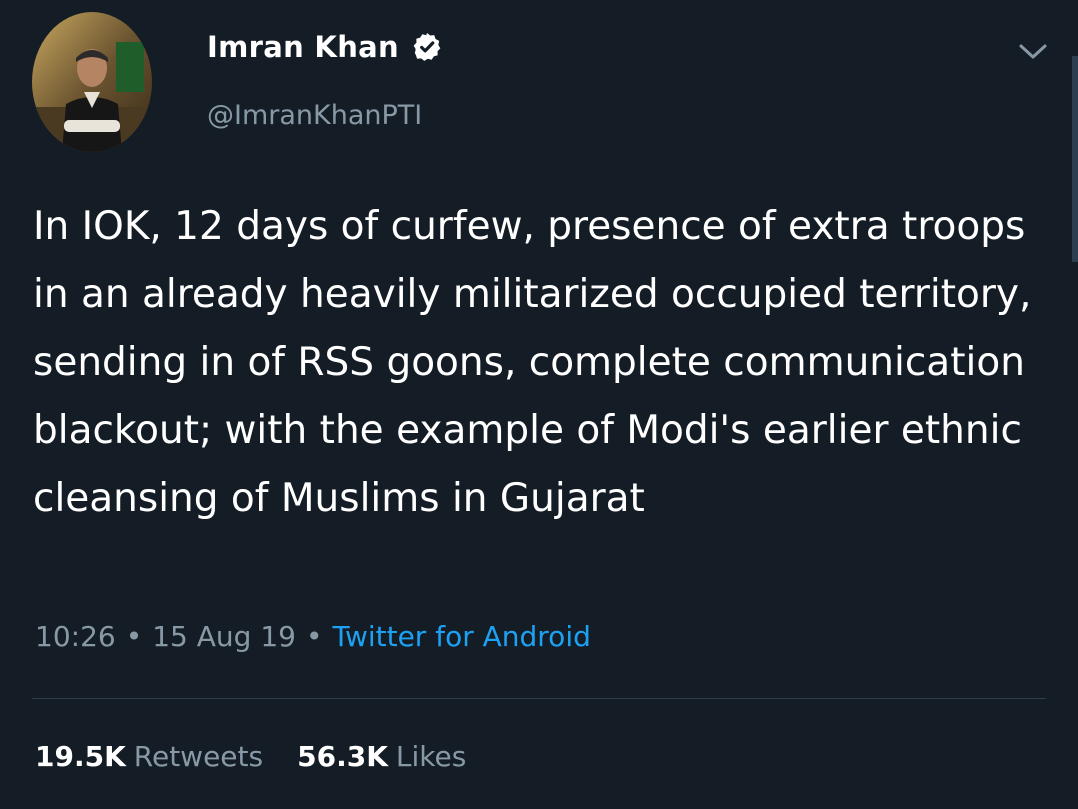 Image resolution: width=1078 pixels, height=809 pixels. I want to click on tweet-stats: 19.5K Retweets 56.3K Likes, so click(250, 756).